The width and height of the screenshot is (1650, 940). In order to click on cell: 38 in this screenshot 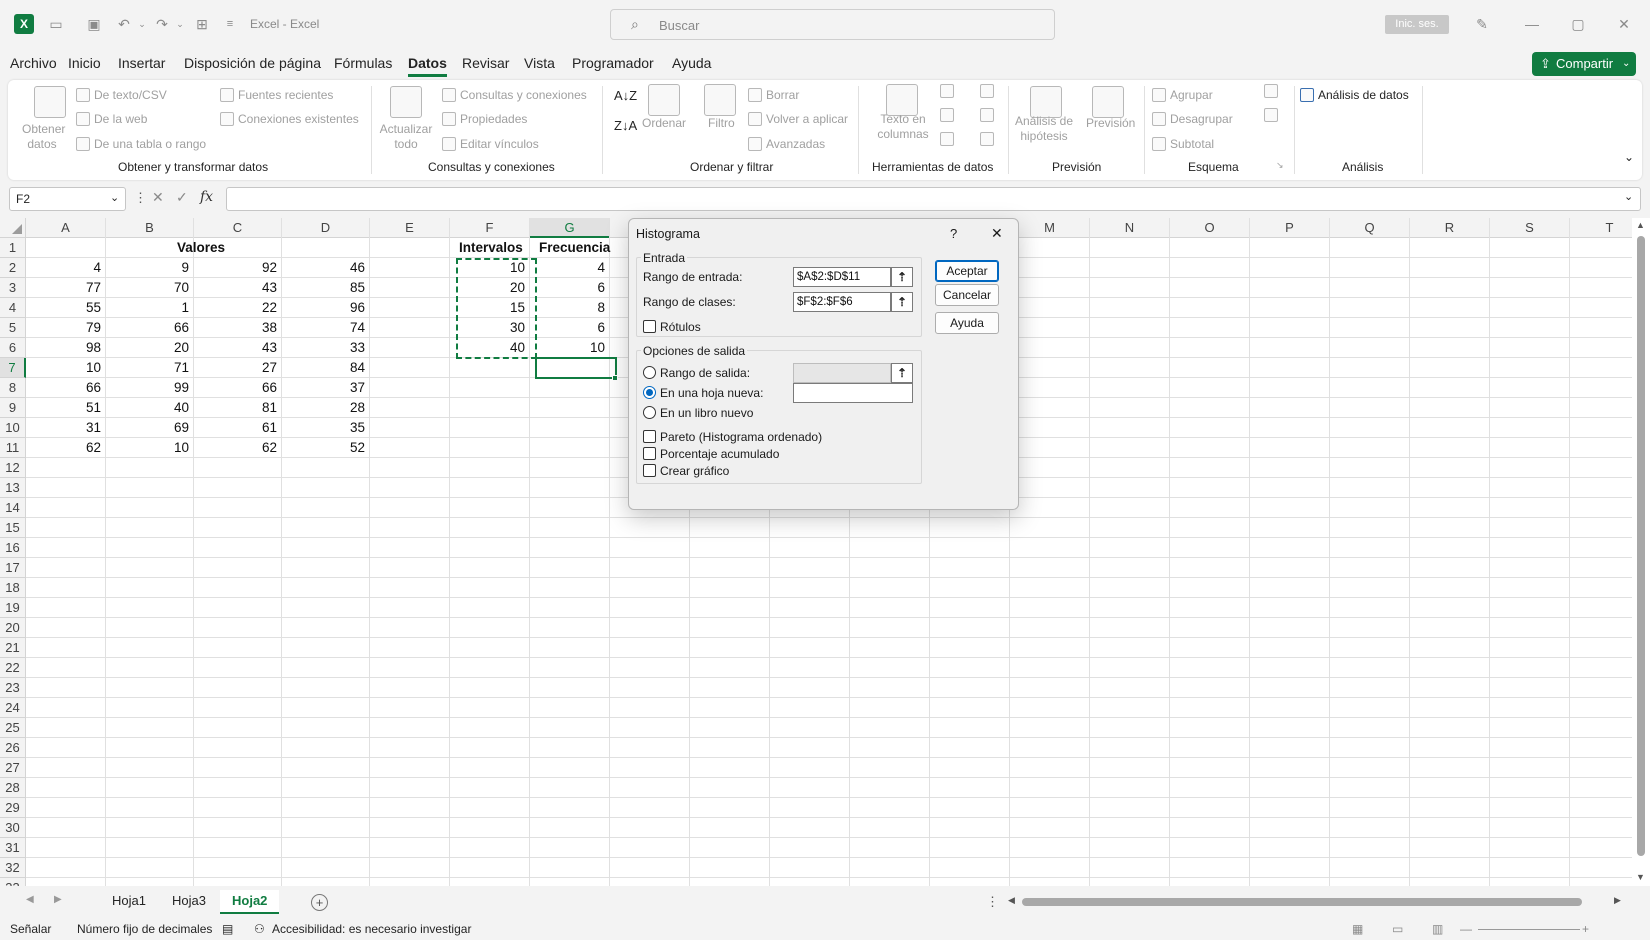, I will do `click(237, 328)`.